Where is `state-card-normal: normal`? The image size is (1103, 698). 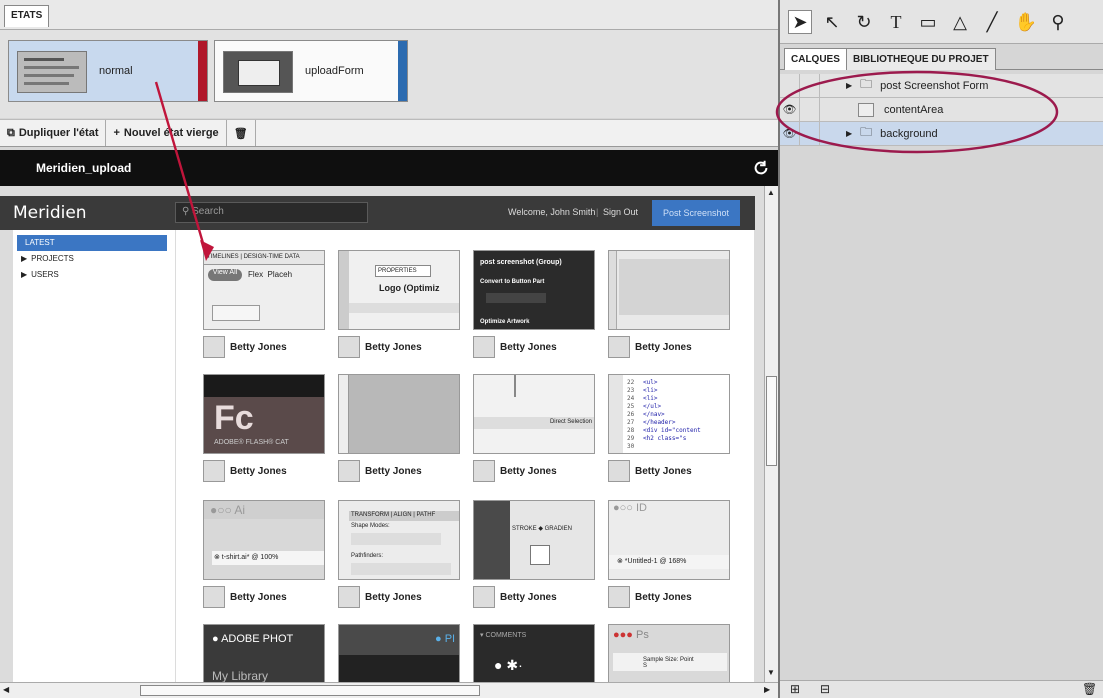 state-card-normal: normal is located at coordinates (108, 71).